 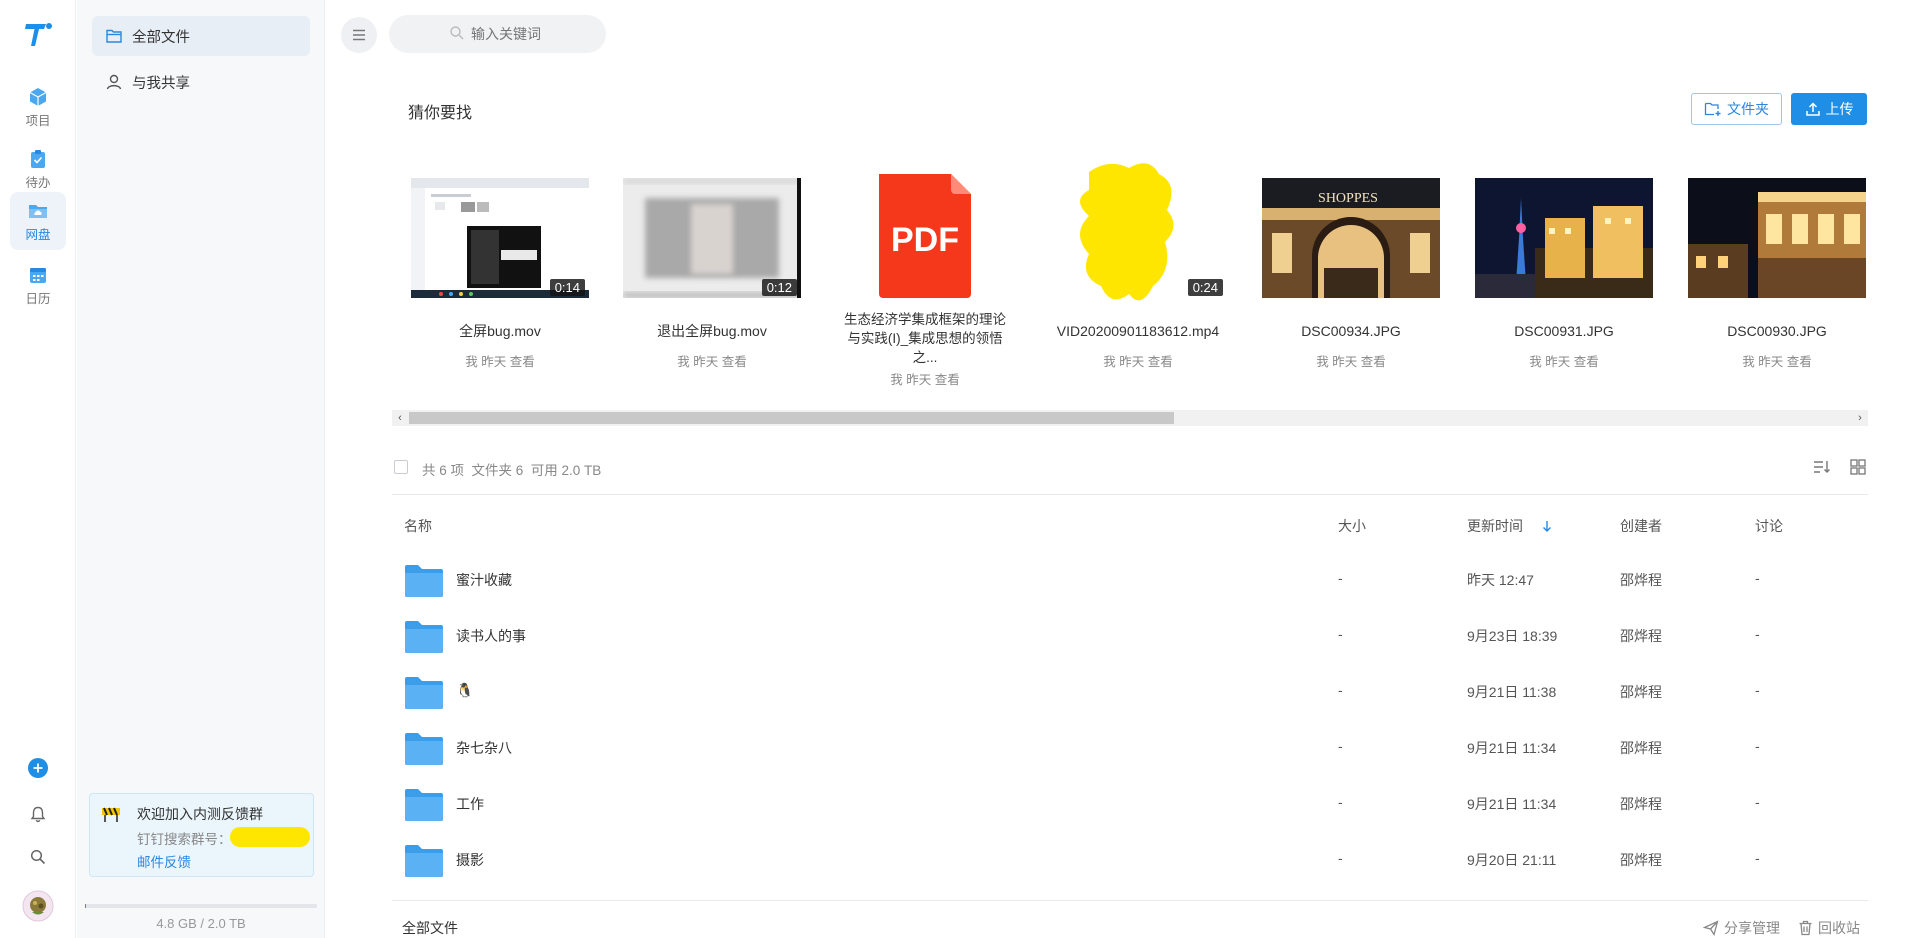 I want to click on nav-item-shared-with-me: 与我共享, so click(x=201, y=82).